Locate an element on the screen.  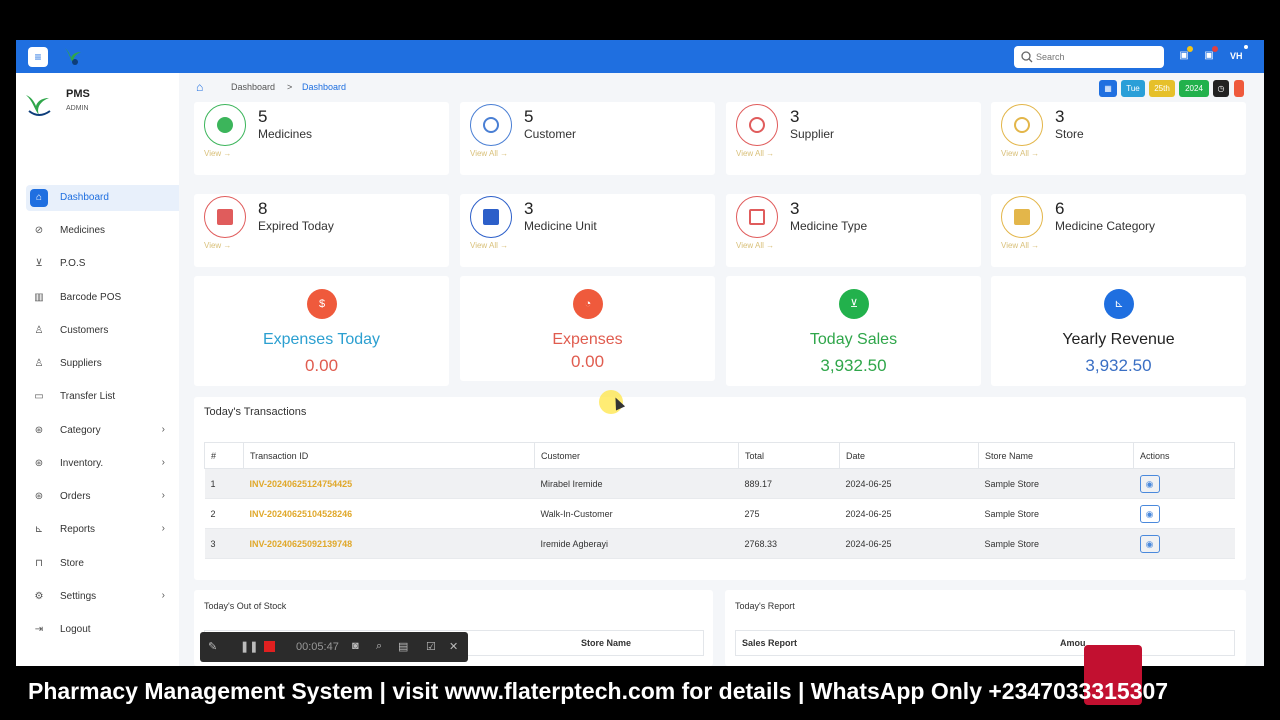
sidebar-item-orders: ⊛ Orders › is located at coordinates (102, 497).